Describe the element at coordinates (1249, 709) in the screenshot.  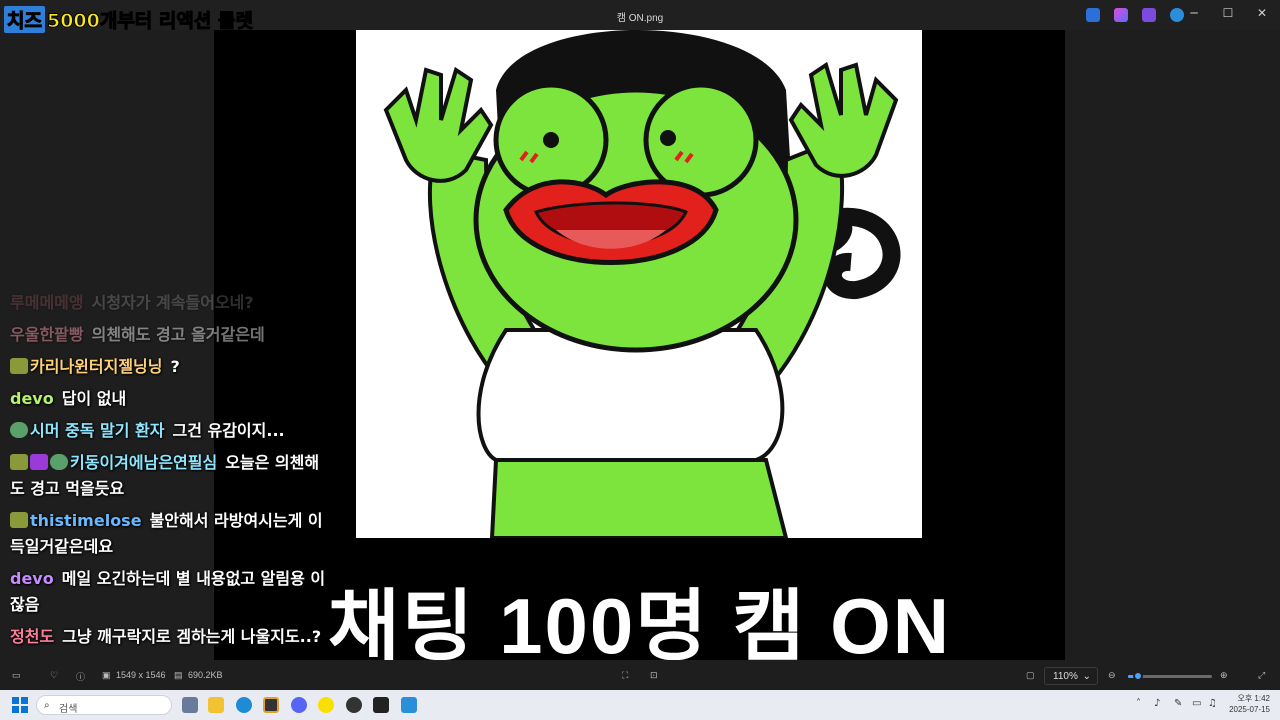
I see `clock-date: 2025-07-15` at that location.